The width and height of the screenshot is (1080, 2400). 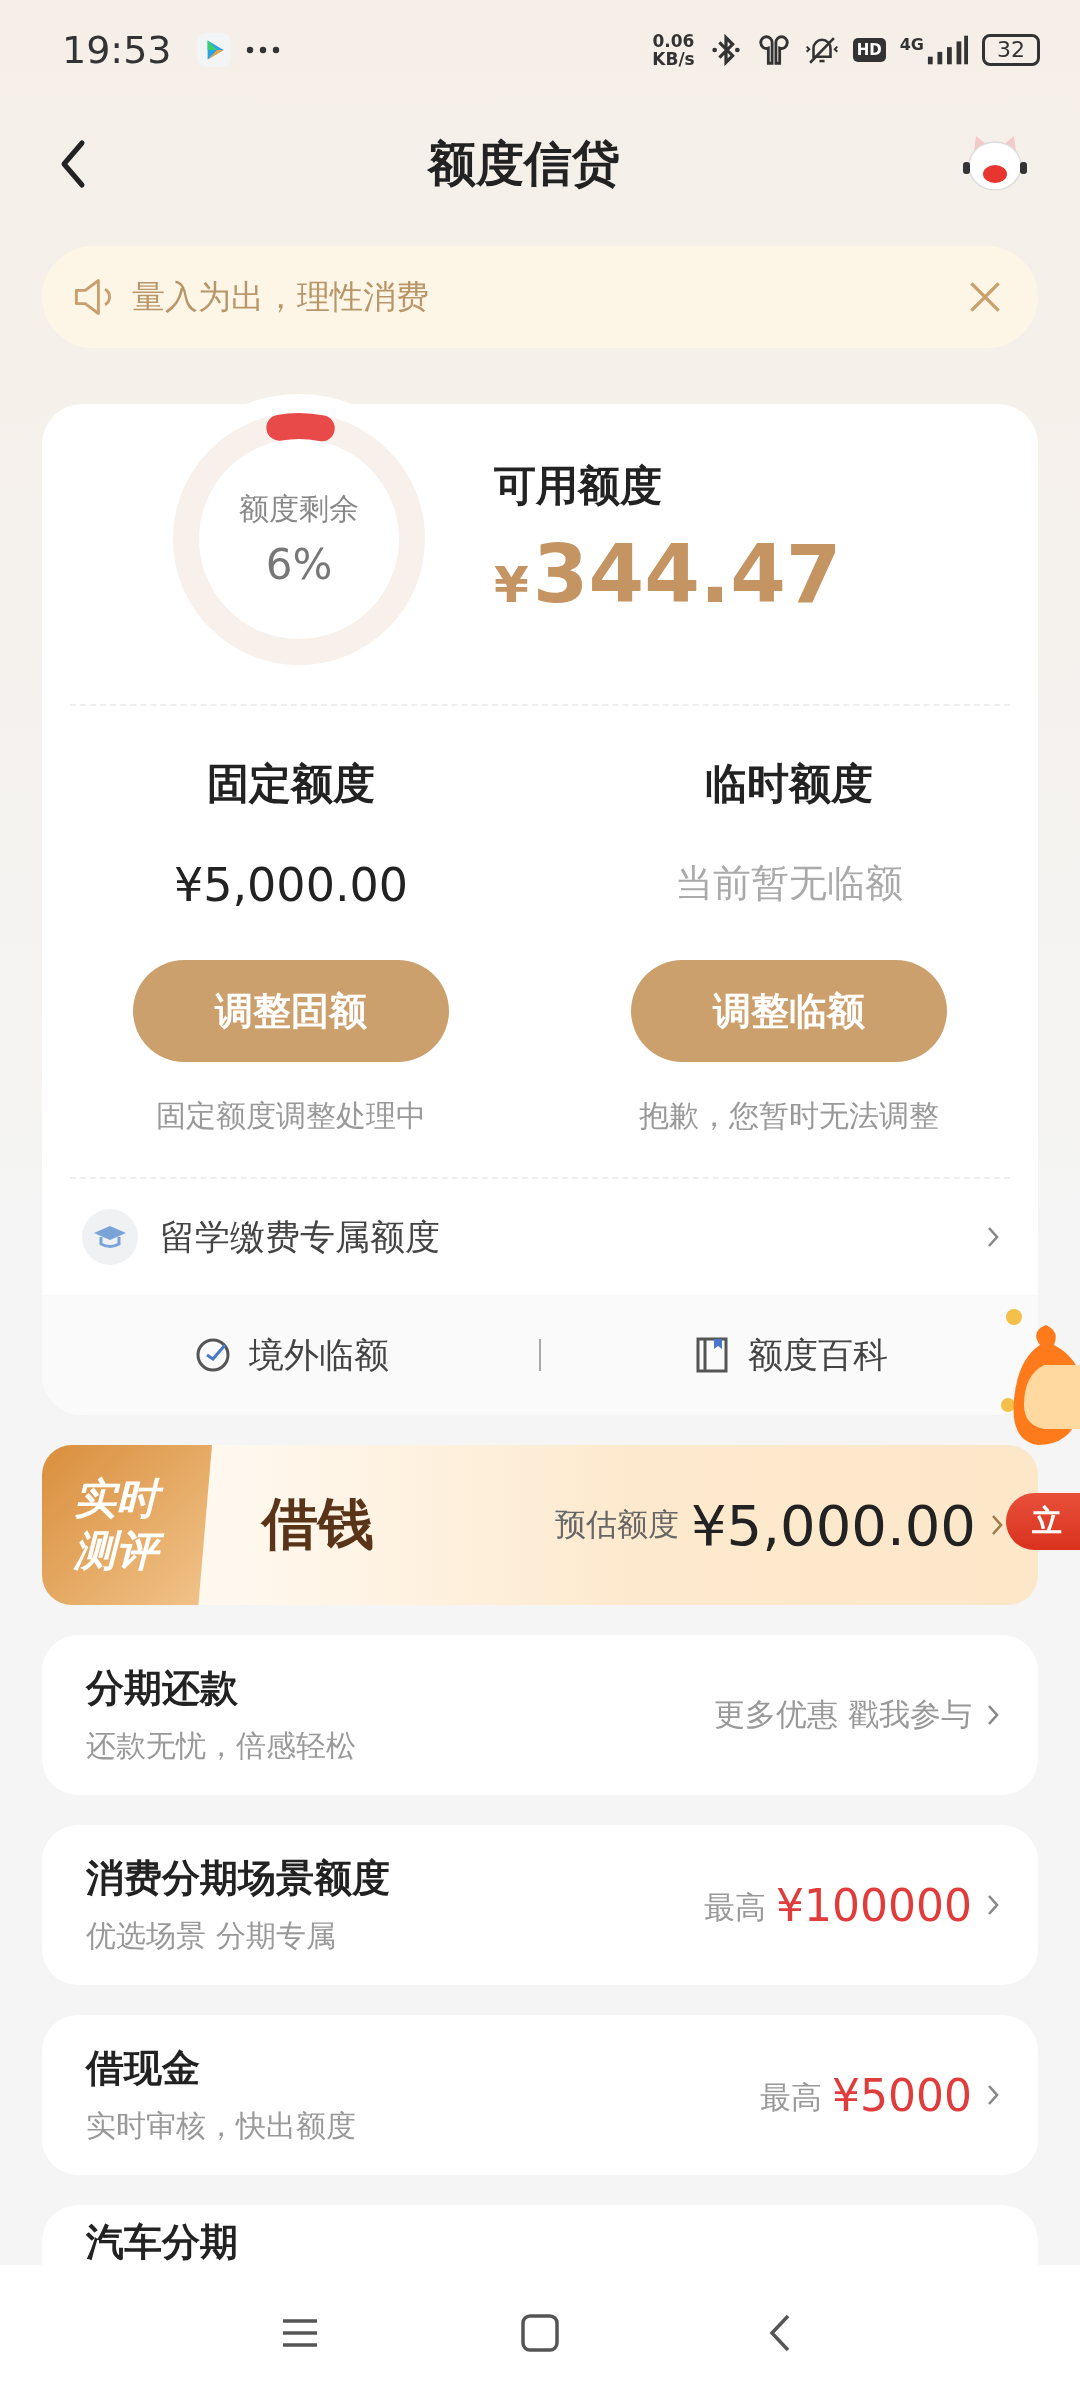 What do you see at coordinates (789, 883) in the screenshot?
I see `quota-value: 当前暂无临额` at bounding box center [789, 883].